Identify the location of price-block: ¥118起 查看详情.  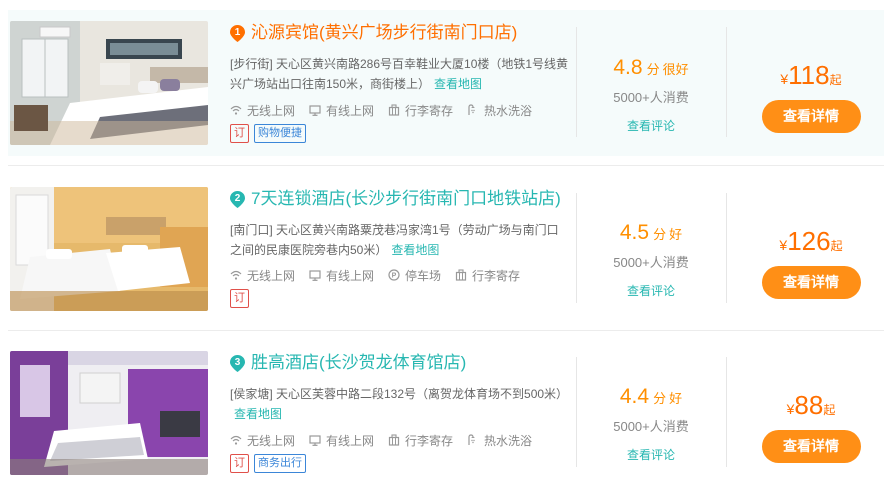
(811, 96).